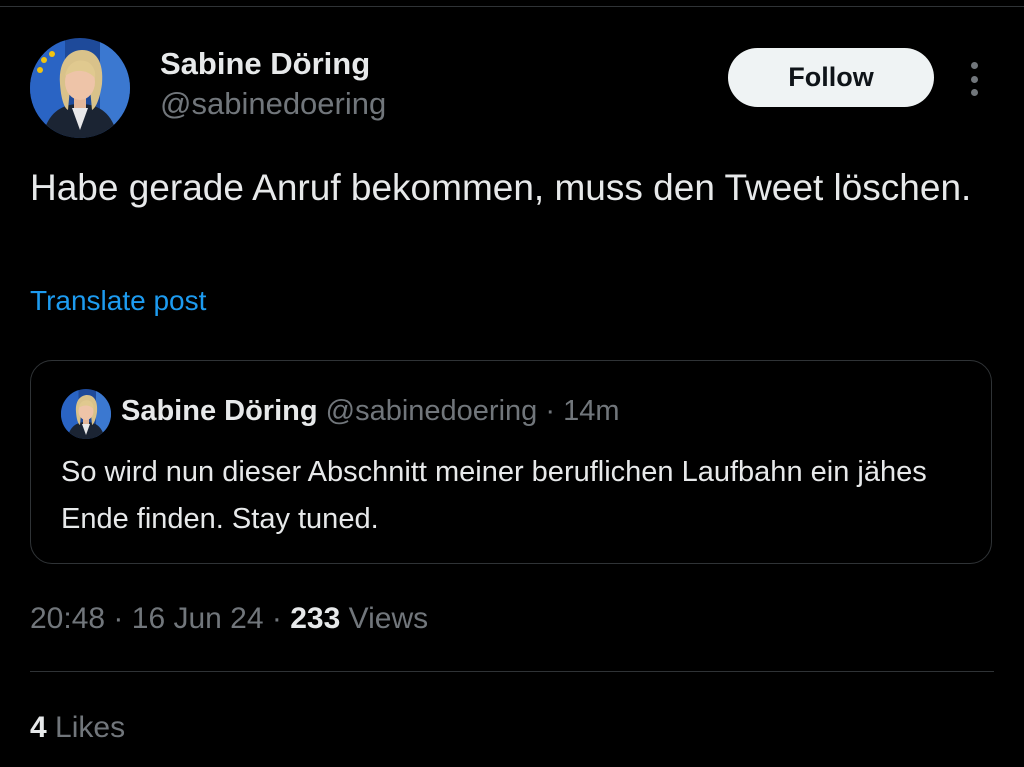 This screenshot has height=767, width=1024. Describe the element at coordinates (315, 618) in the screenshot. I see `views-count: 233` at that location.